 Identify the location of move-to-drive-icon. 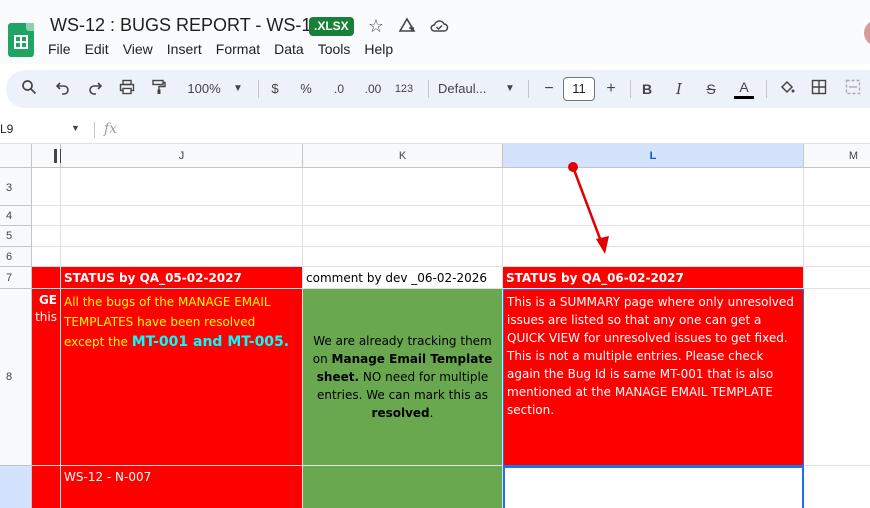
(407, 26).